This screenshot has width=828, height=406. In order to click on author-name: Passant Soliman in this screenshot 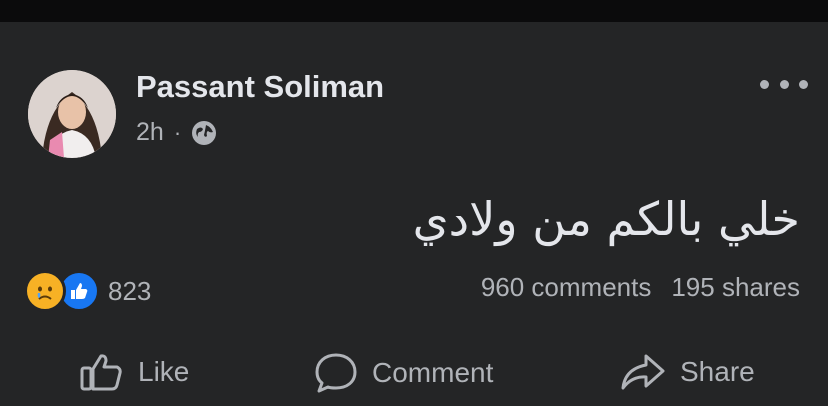, I will do `click(260, 87)`.